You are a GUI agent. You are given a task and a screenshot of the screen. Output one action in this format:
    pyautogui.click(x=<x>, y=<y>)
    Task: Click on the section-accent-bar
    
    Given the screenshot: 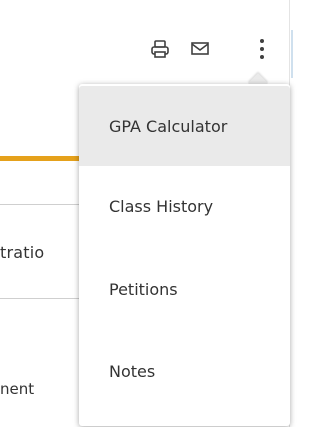 What is the action you would take?
    pyautogui.click(x=40, y=158)
    